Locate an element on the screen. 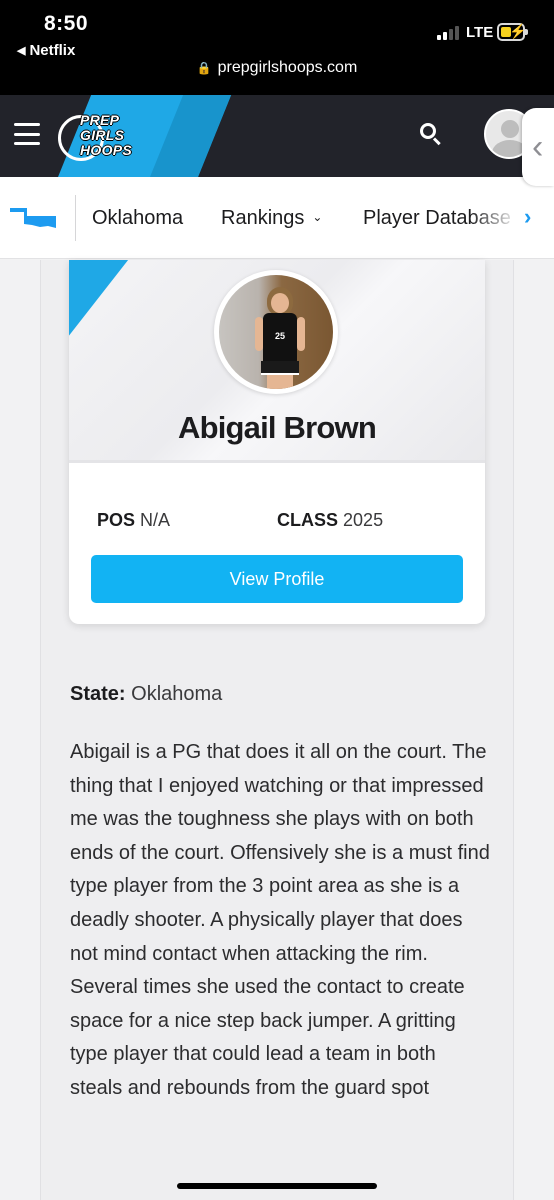 This screenshot has height=1200, width=554. lock-icon: 🔒 is located at coordinates (204, 68).